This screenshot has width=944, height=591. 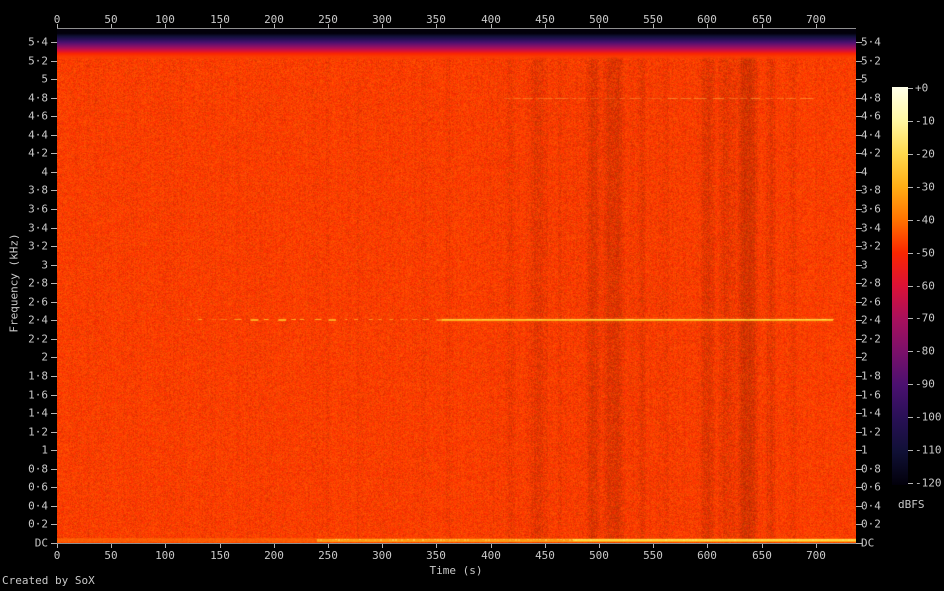 What do you see at coordinates (220, 555) in the screenshot?
I see `time-tick-label-bottom: 150` at bounding box center [220, 555].